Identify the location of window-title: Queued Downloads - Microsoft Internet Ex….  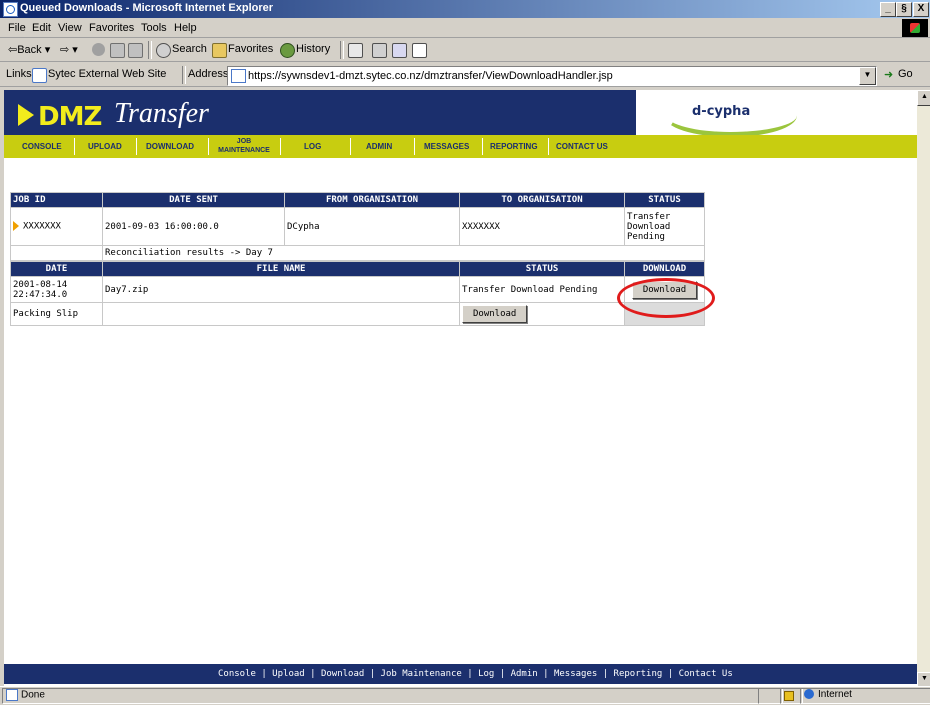
(147, 8).